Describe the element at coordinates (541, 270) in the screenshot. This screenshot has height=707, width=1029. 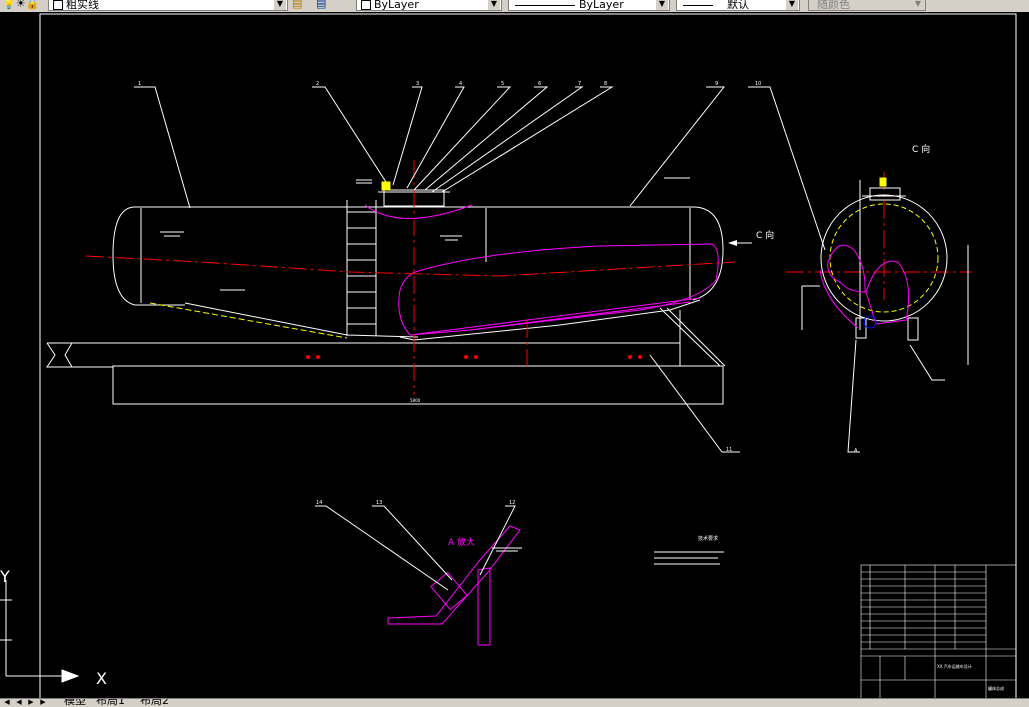
I see `inner-compartment` at that location.